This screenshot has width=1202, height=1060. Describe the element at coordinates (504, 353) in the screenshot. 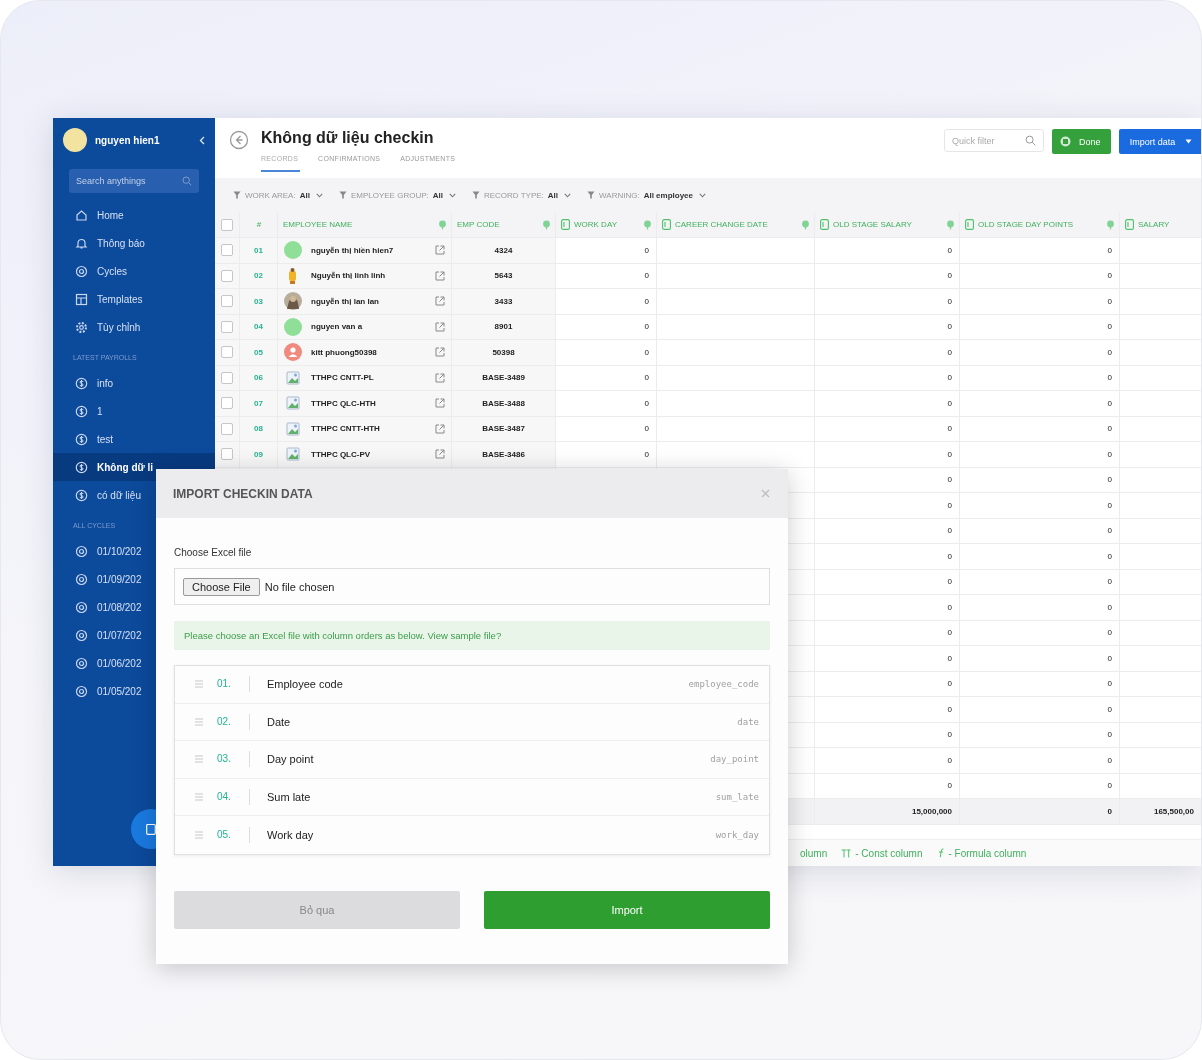

I see `table-cell: 50398` at that location.